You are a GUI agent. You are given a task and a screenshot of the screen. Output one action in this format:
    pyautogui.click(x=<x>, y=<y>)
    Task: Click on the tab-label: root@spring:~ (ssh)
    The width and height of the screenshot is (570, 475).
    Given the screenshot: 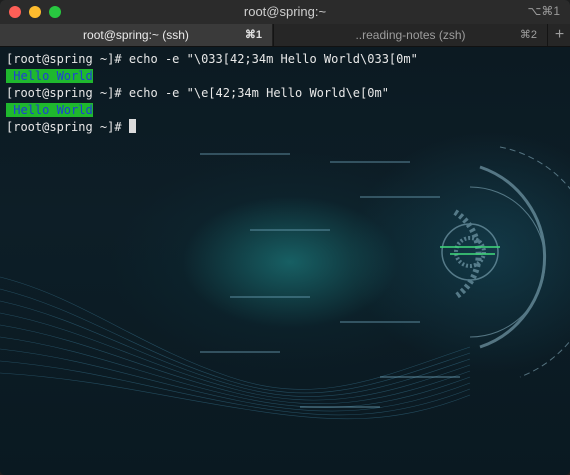 What is the action you would take?
    pyautogui.click(x=136, y=35)
    